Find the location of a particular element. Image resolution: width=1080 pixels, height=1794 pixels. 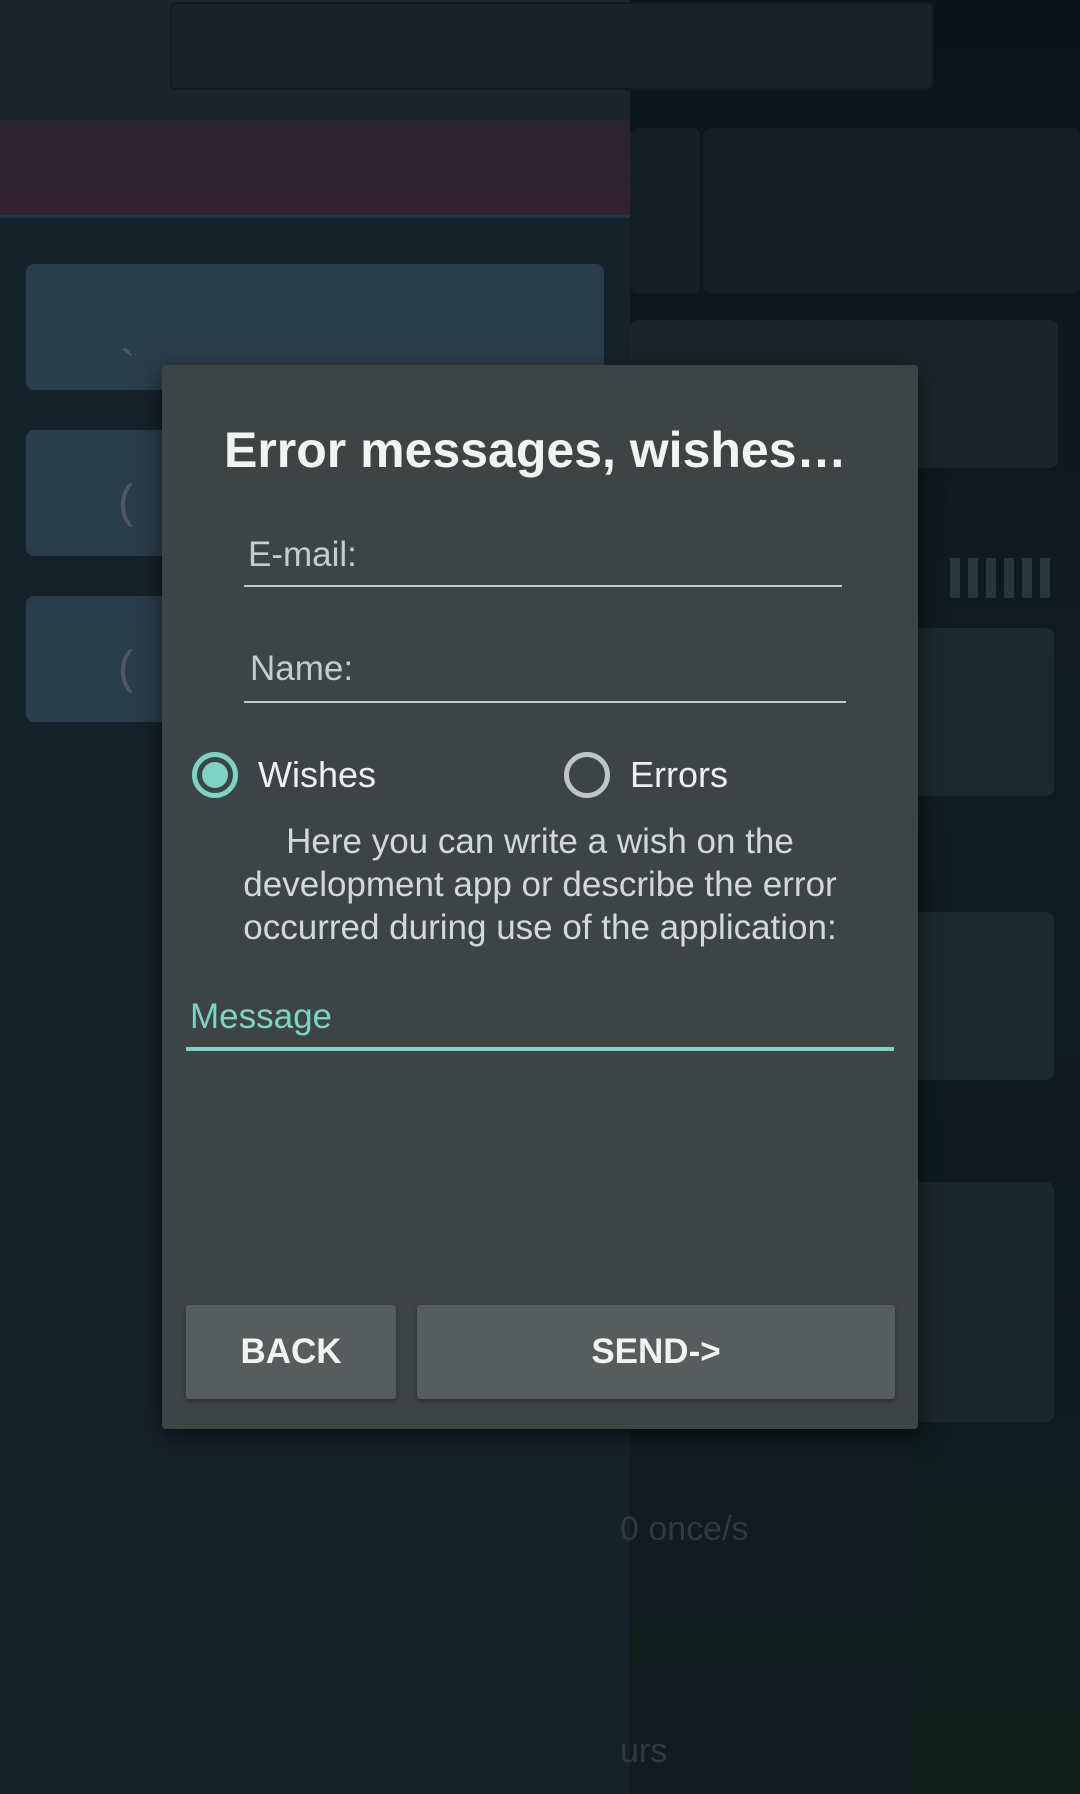

errors-radio-label: Errors is located at coordinates (679, 774).